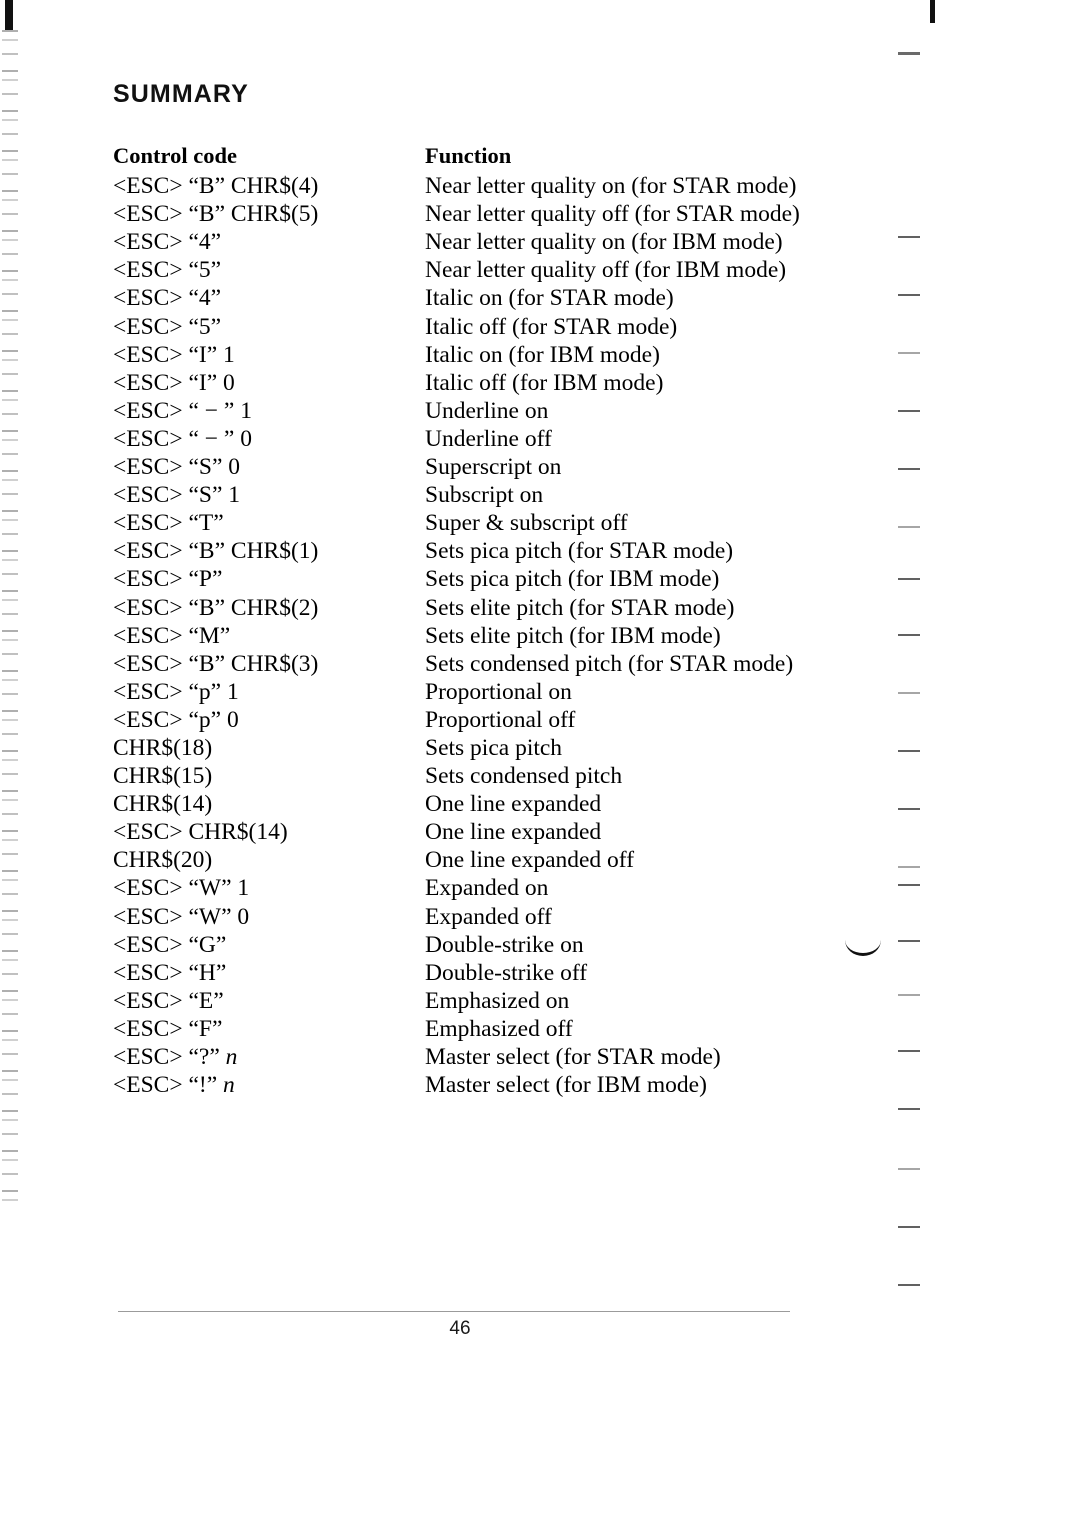 The height and width of the screenshot is (1531, 1080). Describe the element at coordinates (182, 410) in the screenshot. I see `control-code-cell: <ESC> “ − ” 1` at that location.